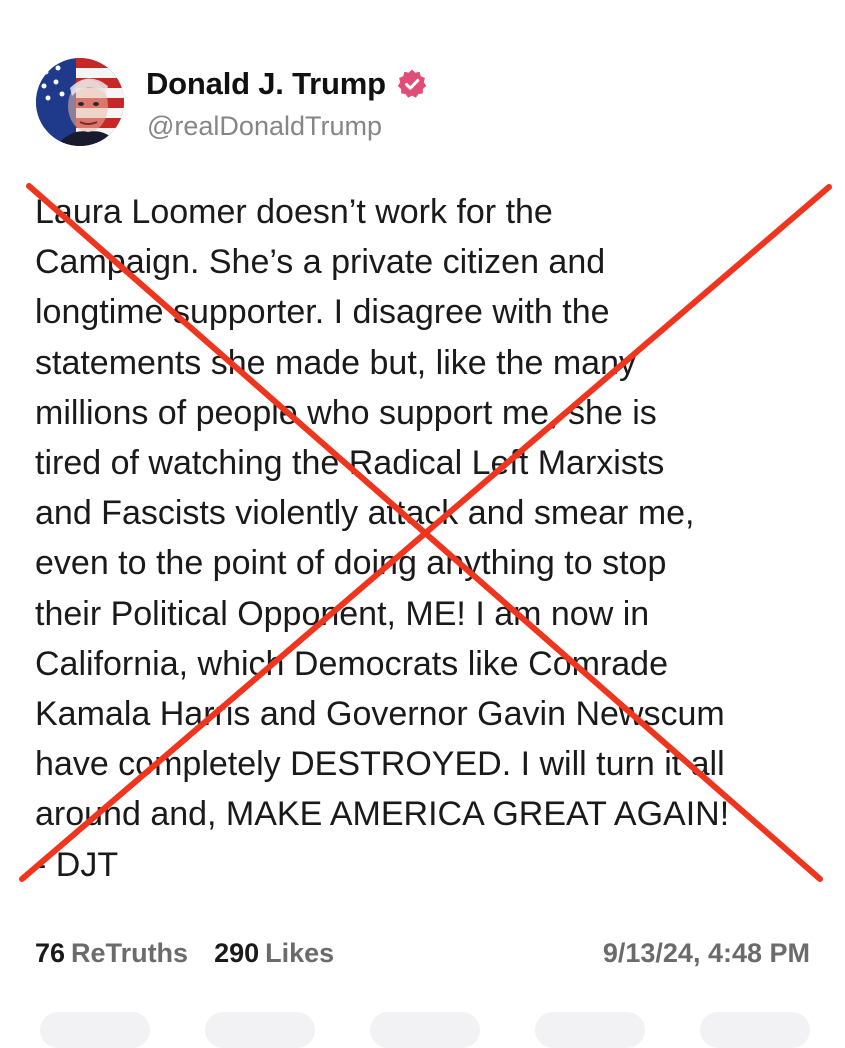  Describe the element at coordinates (260, 1030) in the screenshot. I see `retruth-button` at that location.